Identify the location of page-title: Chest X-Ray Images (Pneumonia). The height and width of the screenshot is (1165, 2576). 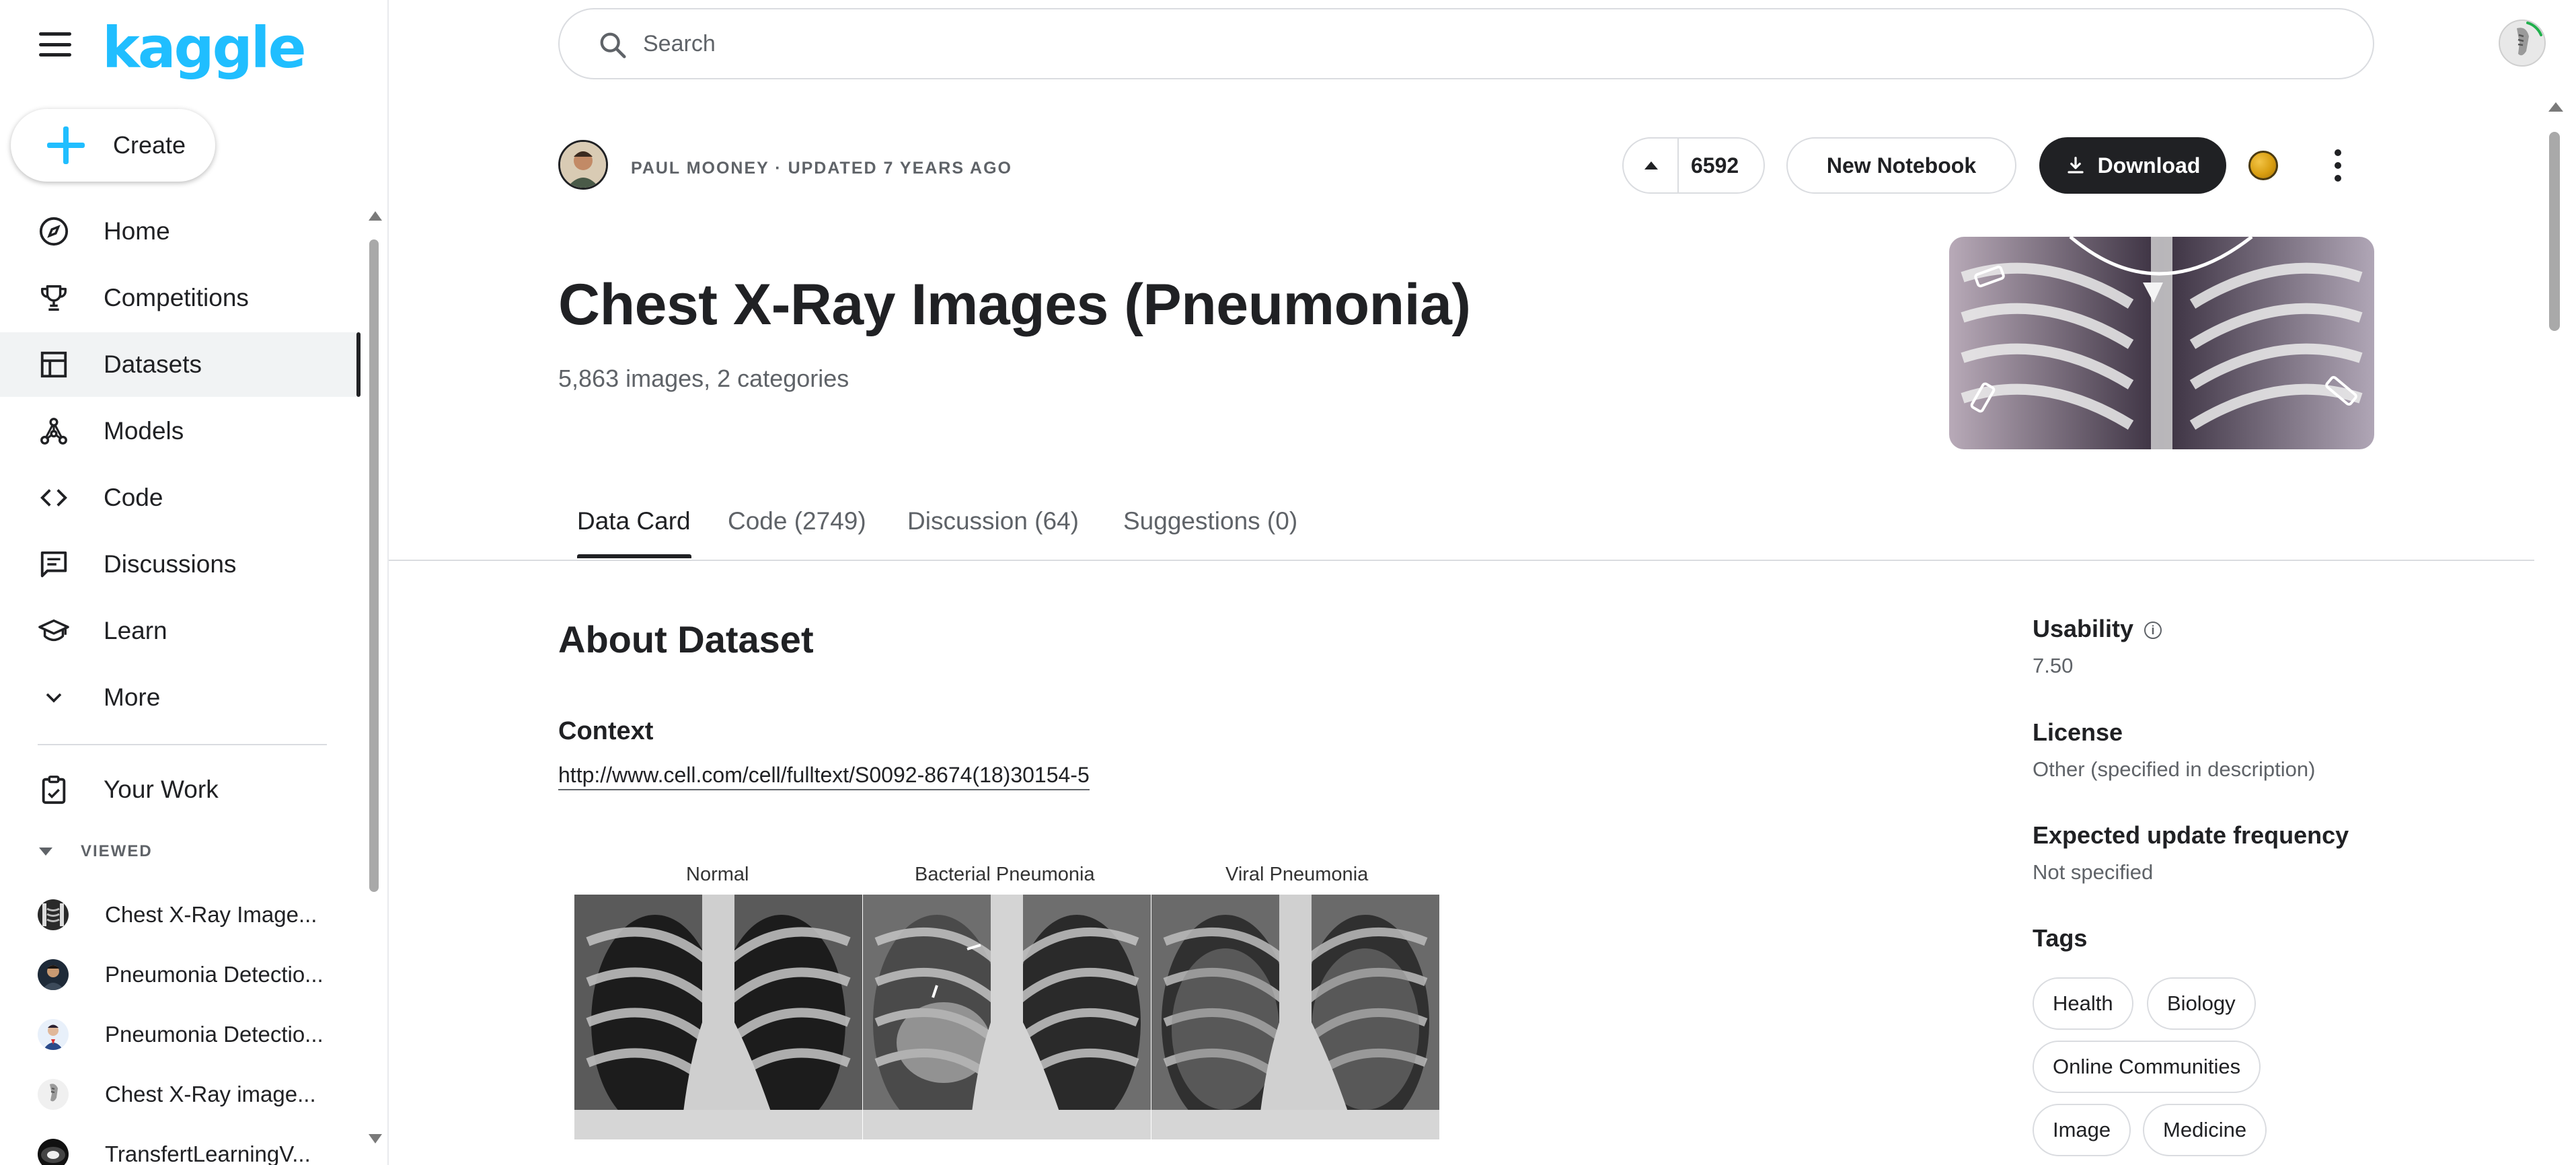
(1014, 304).